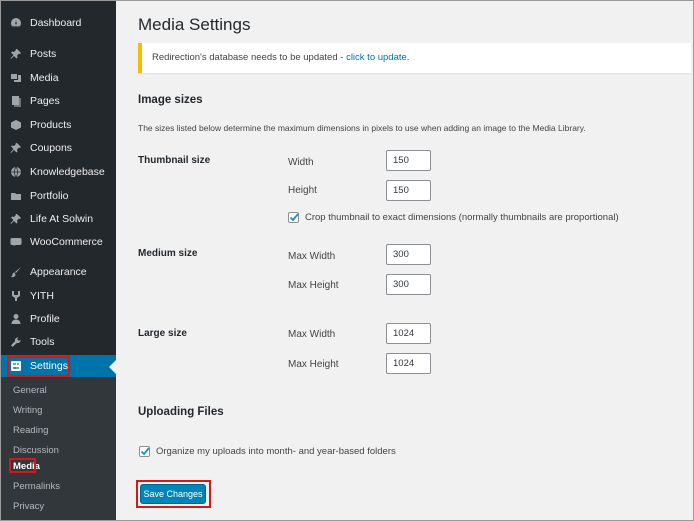 This screenshot has width=694, height=521. I want to click on large-max-width-input, so click(408, 333).